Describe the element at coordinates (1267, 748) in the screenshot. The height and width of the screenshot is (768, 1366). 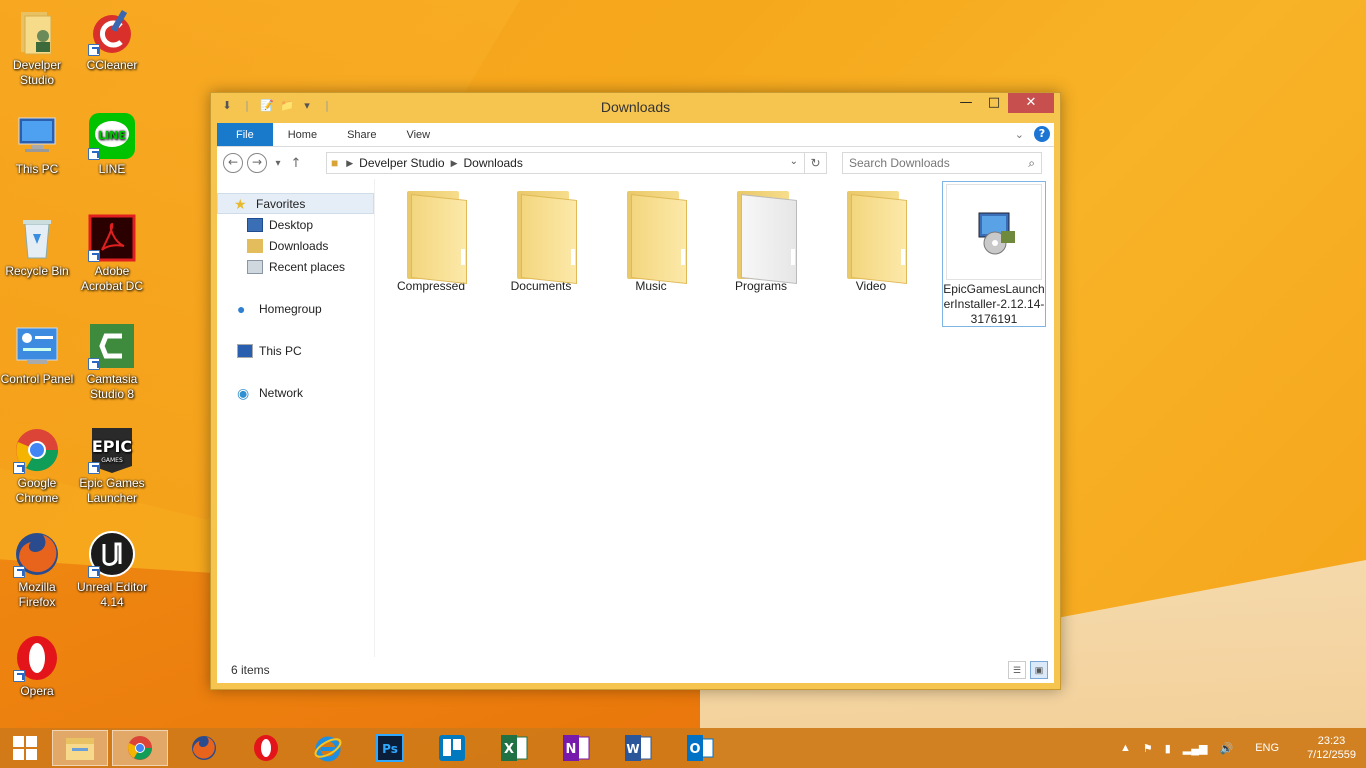
I see `language-indicator: ENG` at that location.